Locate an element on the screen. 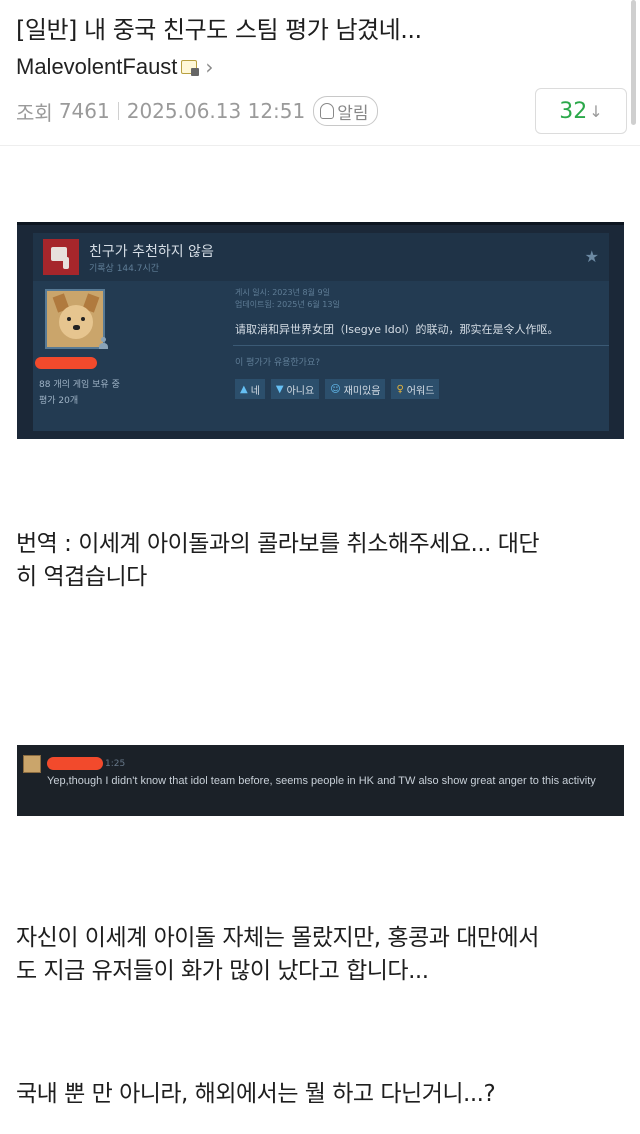  smiley-icon: ☺ is located at coordinates (335, 389).